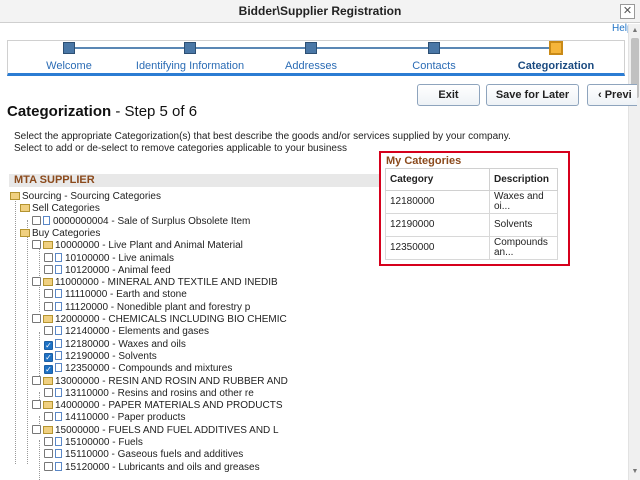 This screenshot has width=640, height=480. I want to click on category-description: Solvents, so click(523, 225).